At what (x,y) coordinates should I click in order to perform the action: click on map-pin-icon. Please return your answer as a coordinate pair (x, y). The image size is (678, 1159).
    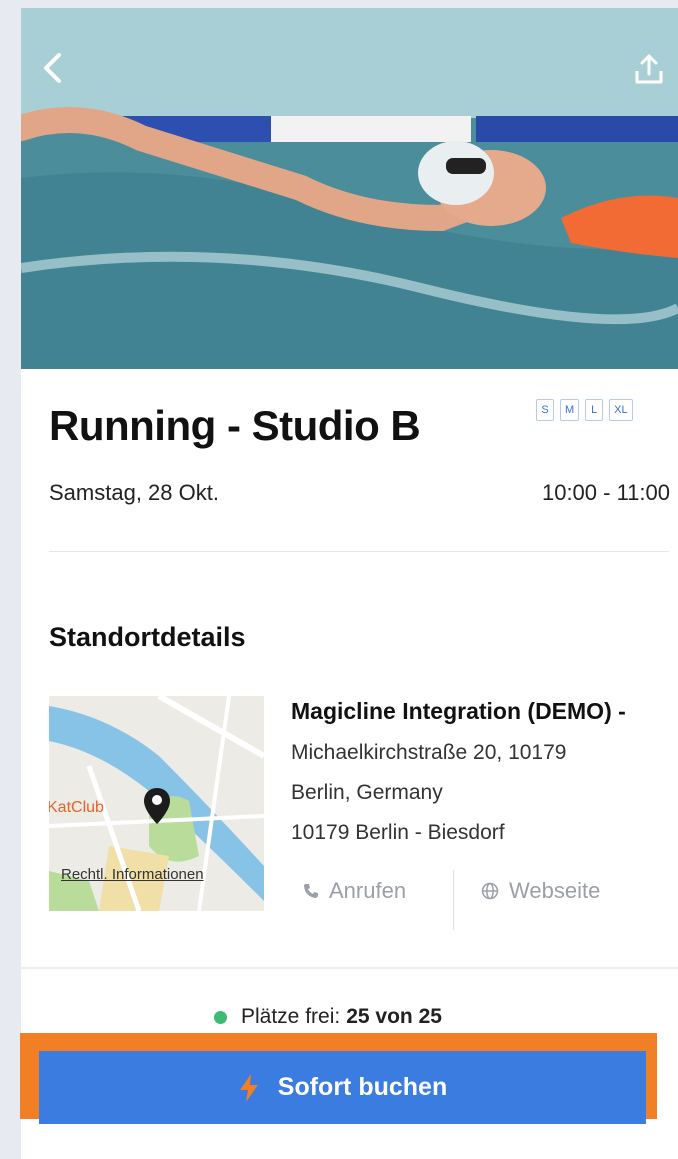
    Looking at the image, I should click on (157, 806).